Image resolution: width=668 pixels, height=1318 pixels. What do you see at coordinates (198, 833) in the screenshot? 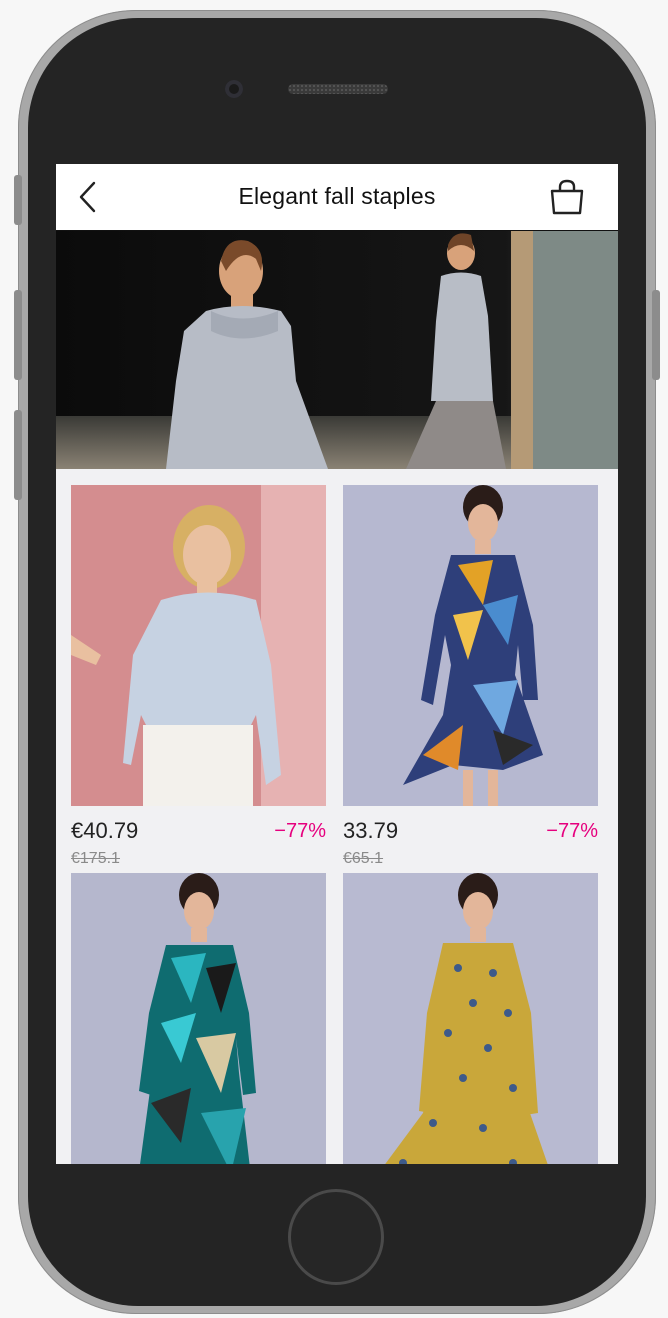
I see `price-row: €40.79 −77%` at bounding box center [198, 833].